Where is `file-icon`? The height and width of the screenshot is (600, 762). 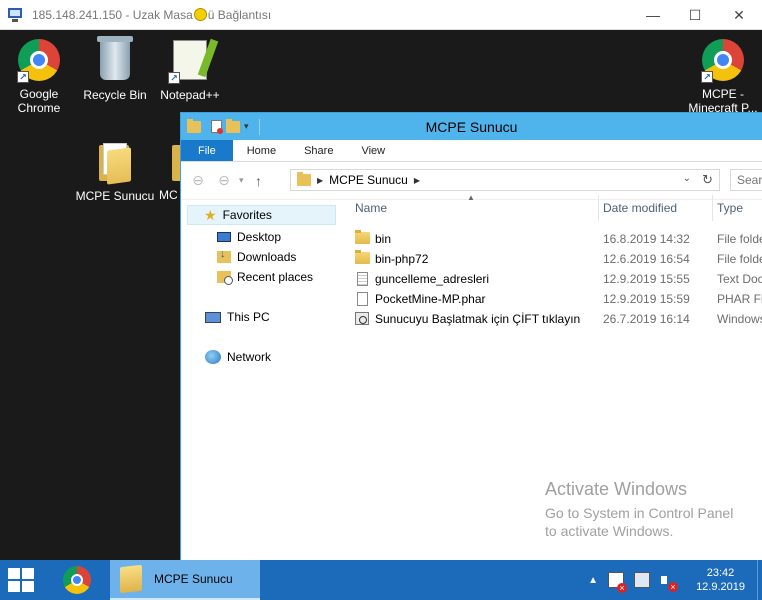
file-icon is located at coordinates (362, 299).